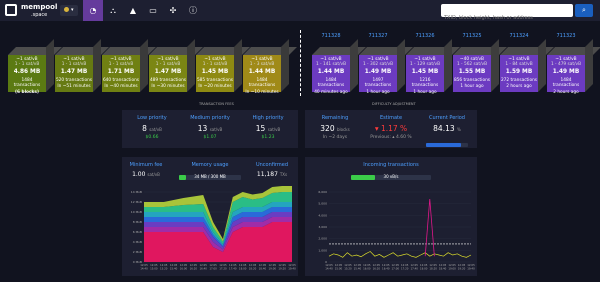 The height and width of the screenshot is (282, 600). What do you see at coordinates (210, 137) in the screenshot?
I see `medium-priority-usd: $1.07` at bounding box center [210, 137].